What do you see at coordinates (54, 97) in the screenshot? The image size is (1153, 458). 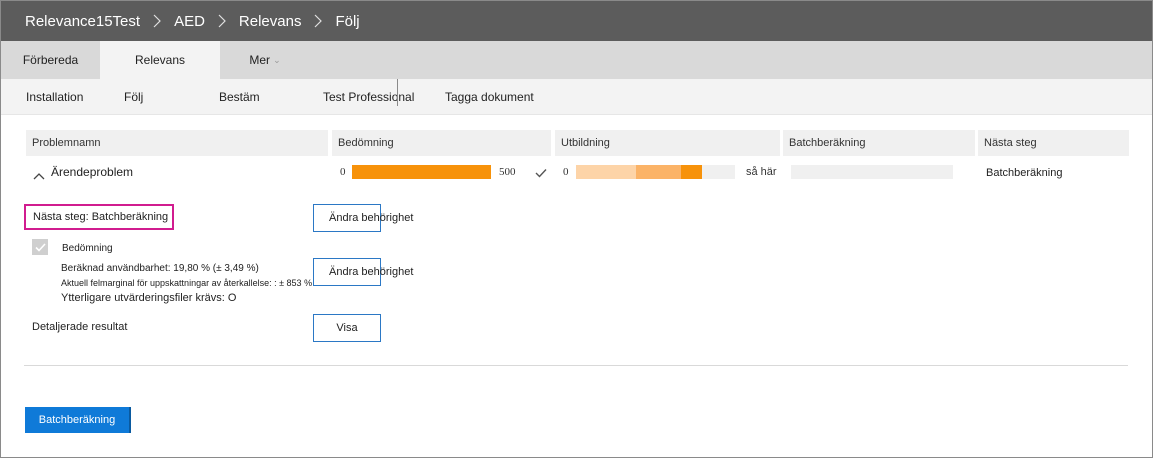 I see `subnav-setup: Installation` at bounding box center [54, 97].